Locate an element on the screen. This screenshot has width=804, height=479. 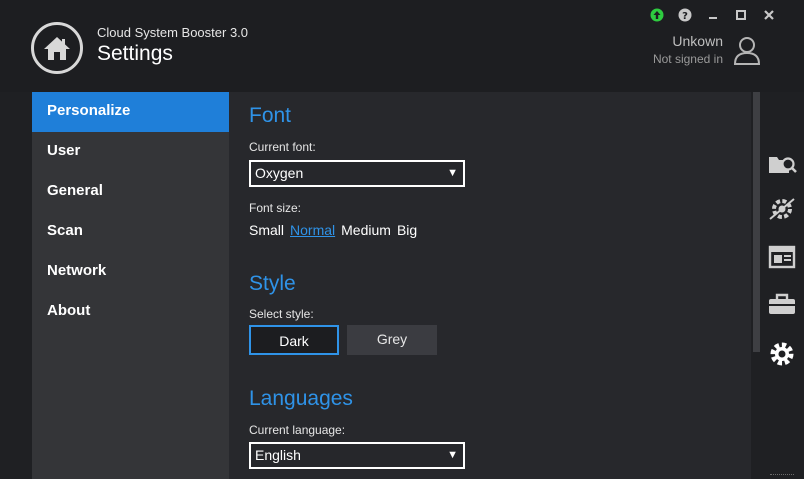
style-grey-button: Grey is located at coordinates (392, 340).